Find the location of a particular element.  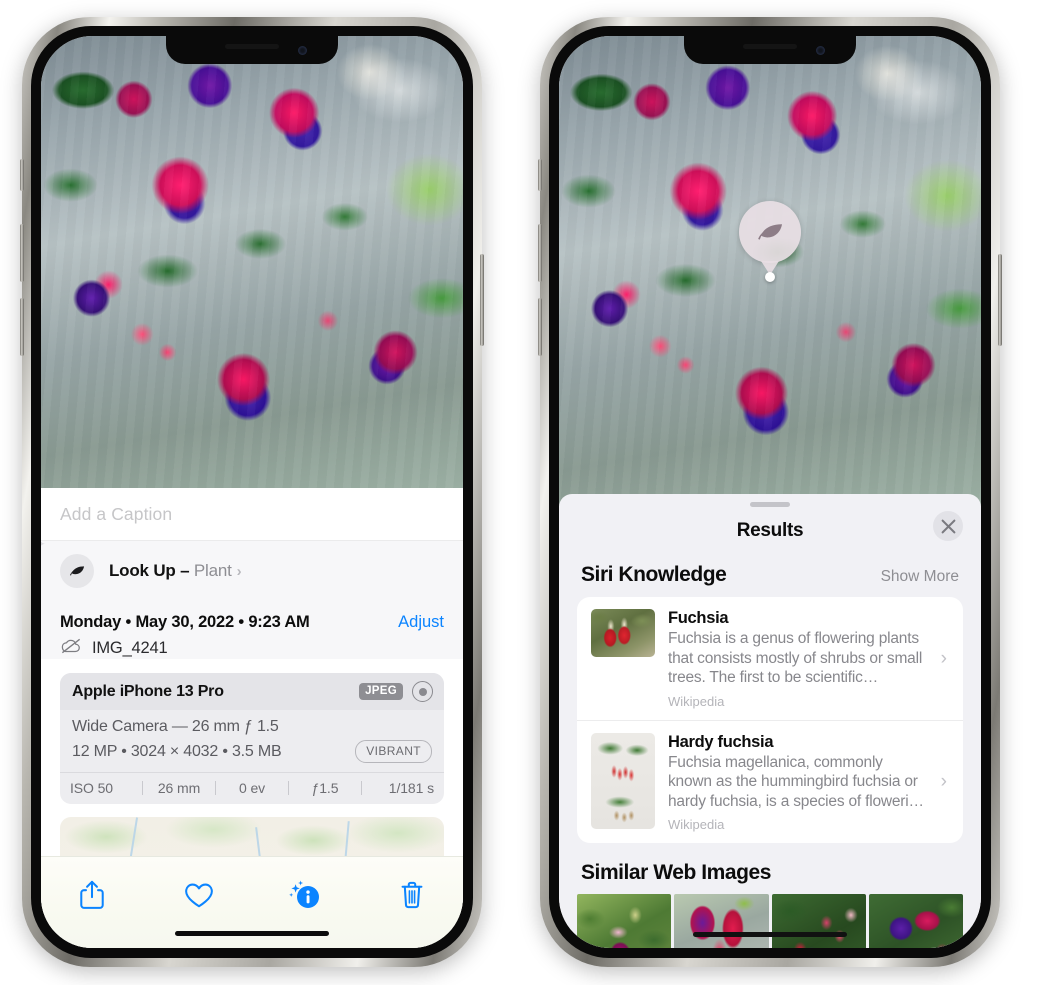

raw-aperture-icon is located at coordinates (422, 691).